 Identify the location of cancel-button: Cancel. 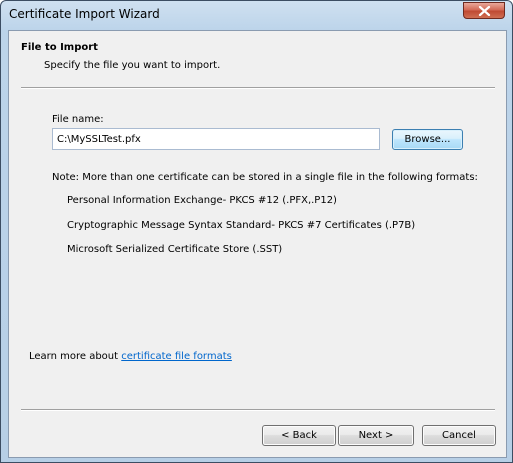
(459, 435).